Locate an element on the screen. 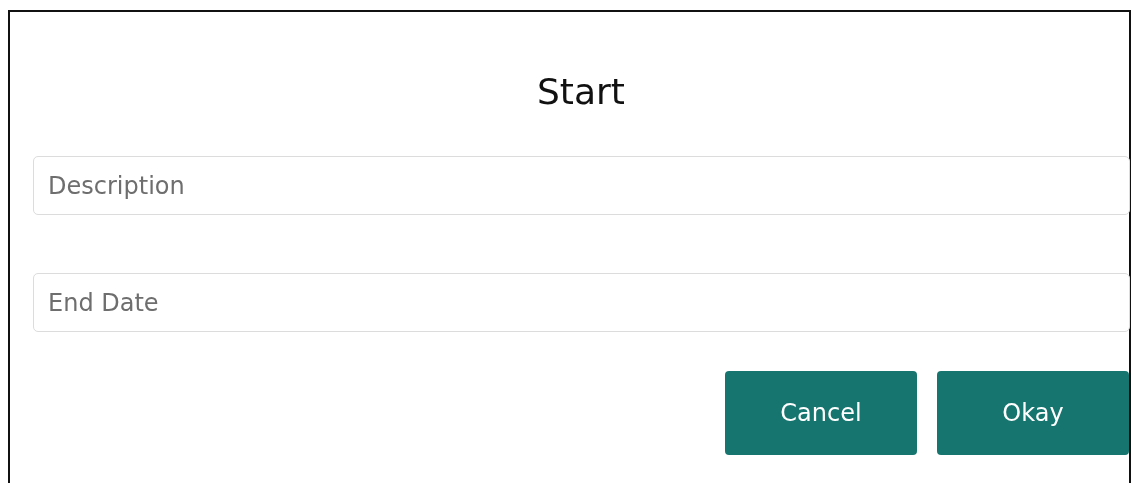 This screenshot has width=1131, height=483. input-field: Description is located at coordinates (581, 185).